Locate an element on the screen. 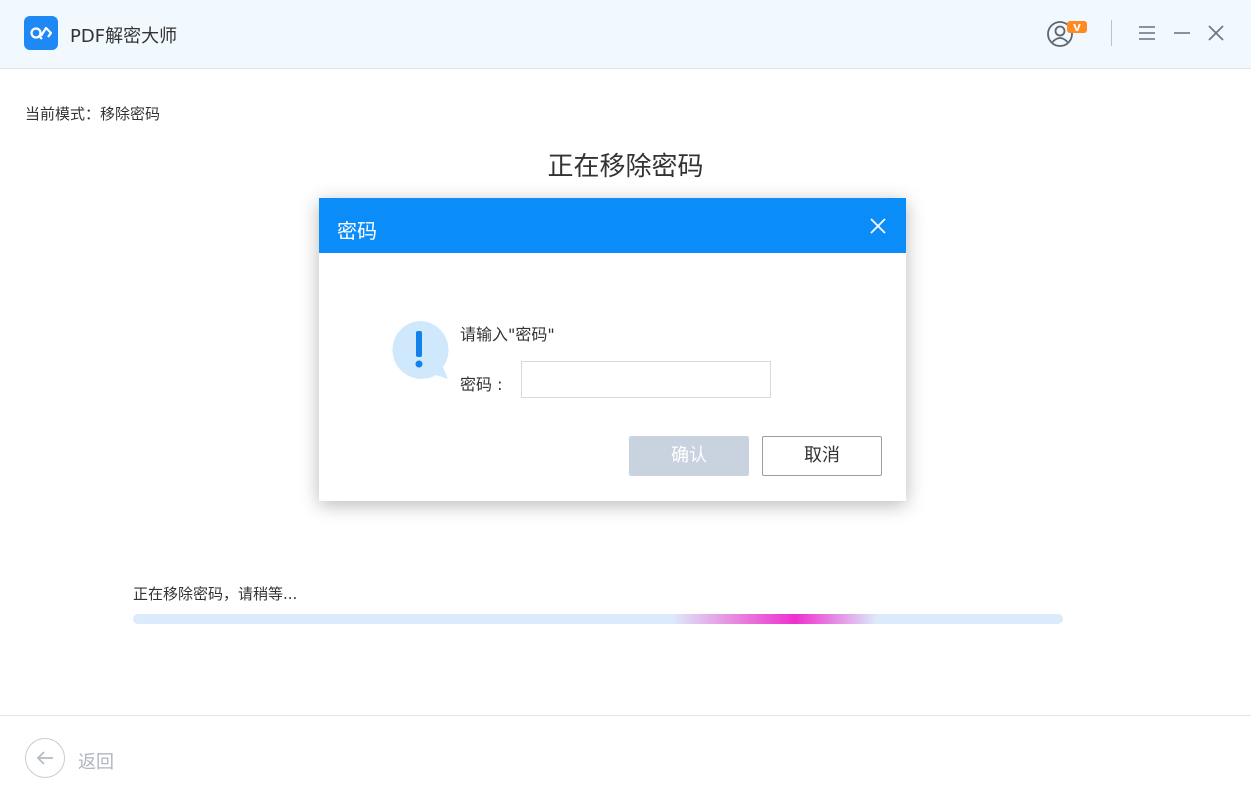 This screenshot has width=1251, height=800. back-button is located at coordinates (45, 758).